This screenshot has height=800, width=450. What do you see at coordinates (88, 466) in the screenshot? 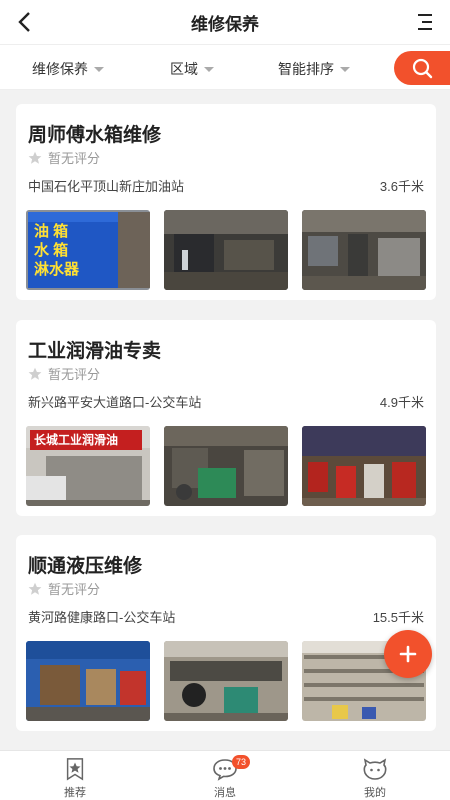
I see `shop-photo: 长城工业润滑油` at bounding box center [88, 466].